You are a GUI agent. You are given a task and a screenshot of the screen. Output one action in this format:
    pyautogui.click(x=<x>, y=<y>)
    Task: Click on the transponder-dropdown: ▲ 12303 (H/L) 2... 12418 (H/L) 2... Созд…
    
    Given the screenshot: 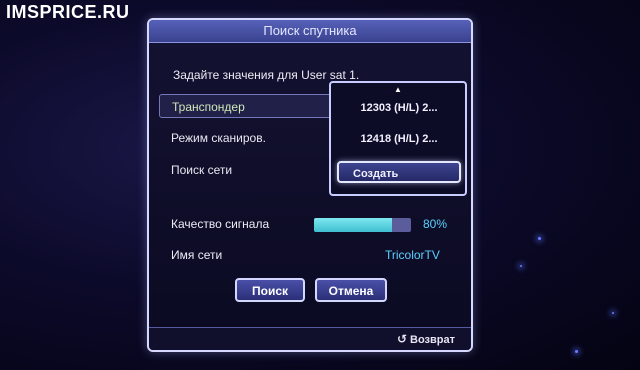 What is the action you would take?
    pyautogui.click(x=398, y=138)
    